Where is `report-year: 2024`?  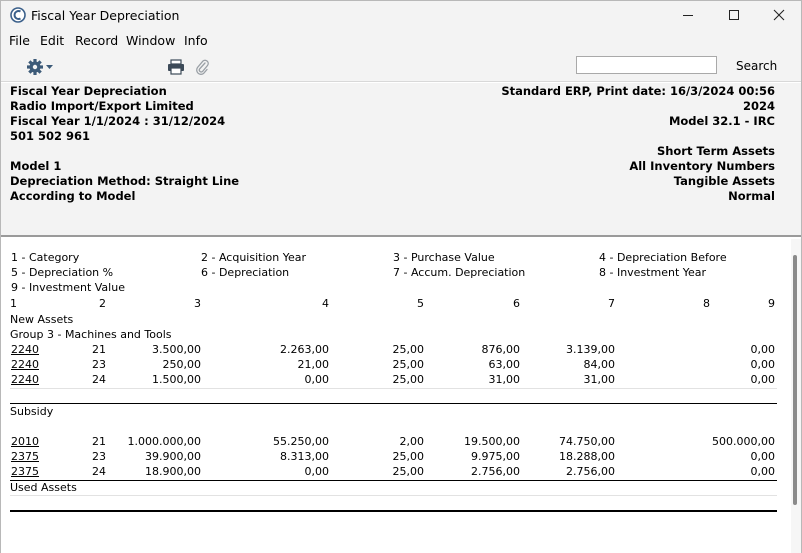 report-year: 2024 is located at coordinates (758, 106).